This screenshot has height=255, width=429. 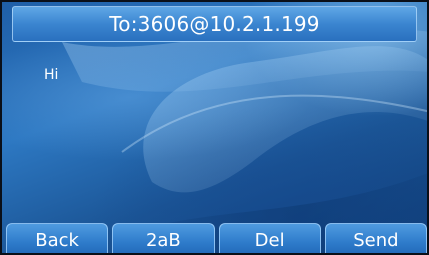 I want to click on back-softkey: Back, so click(x=57, y=238).